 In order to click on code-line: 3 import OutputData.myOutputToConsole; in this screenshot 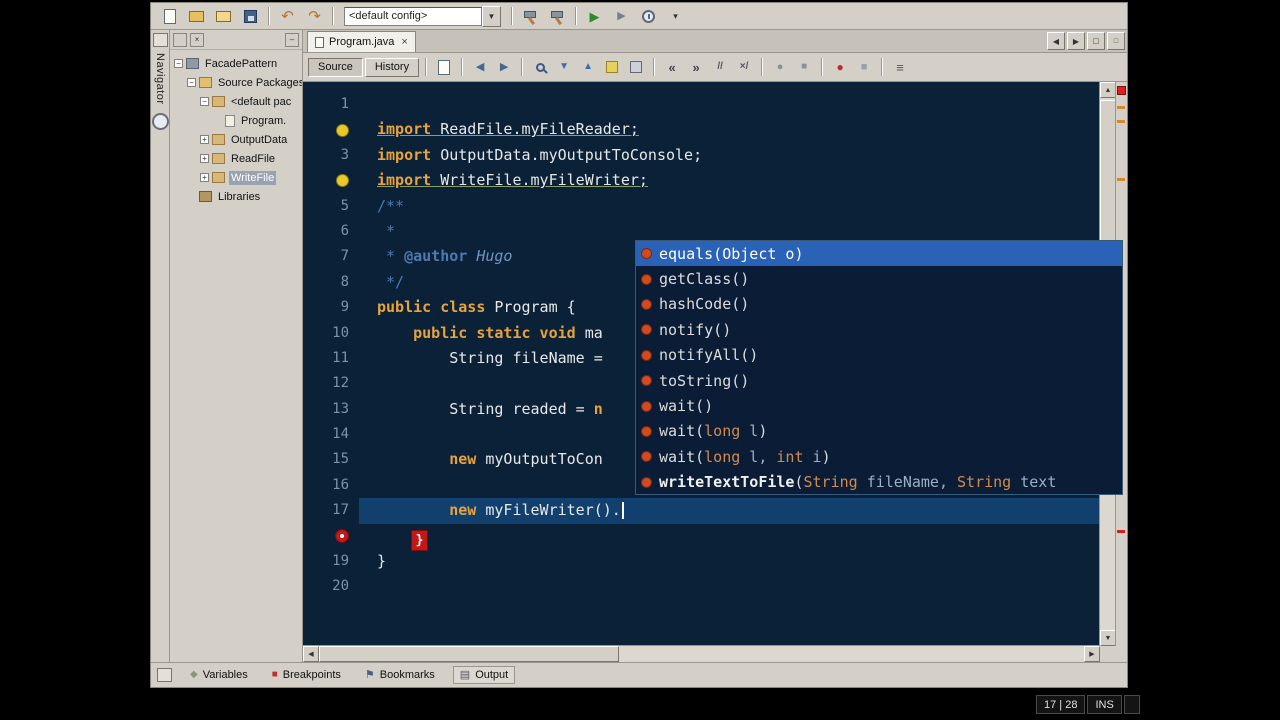, I will do `click(701, 155)`.